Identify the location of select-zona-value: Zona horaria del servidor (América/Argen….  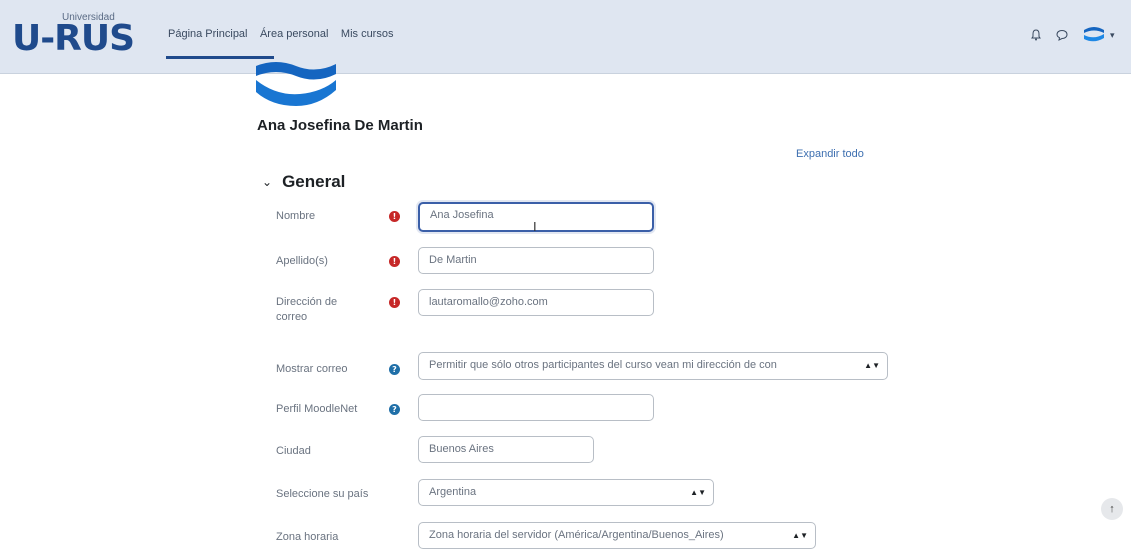
(576, 535).